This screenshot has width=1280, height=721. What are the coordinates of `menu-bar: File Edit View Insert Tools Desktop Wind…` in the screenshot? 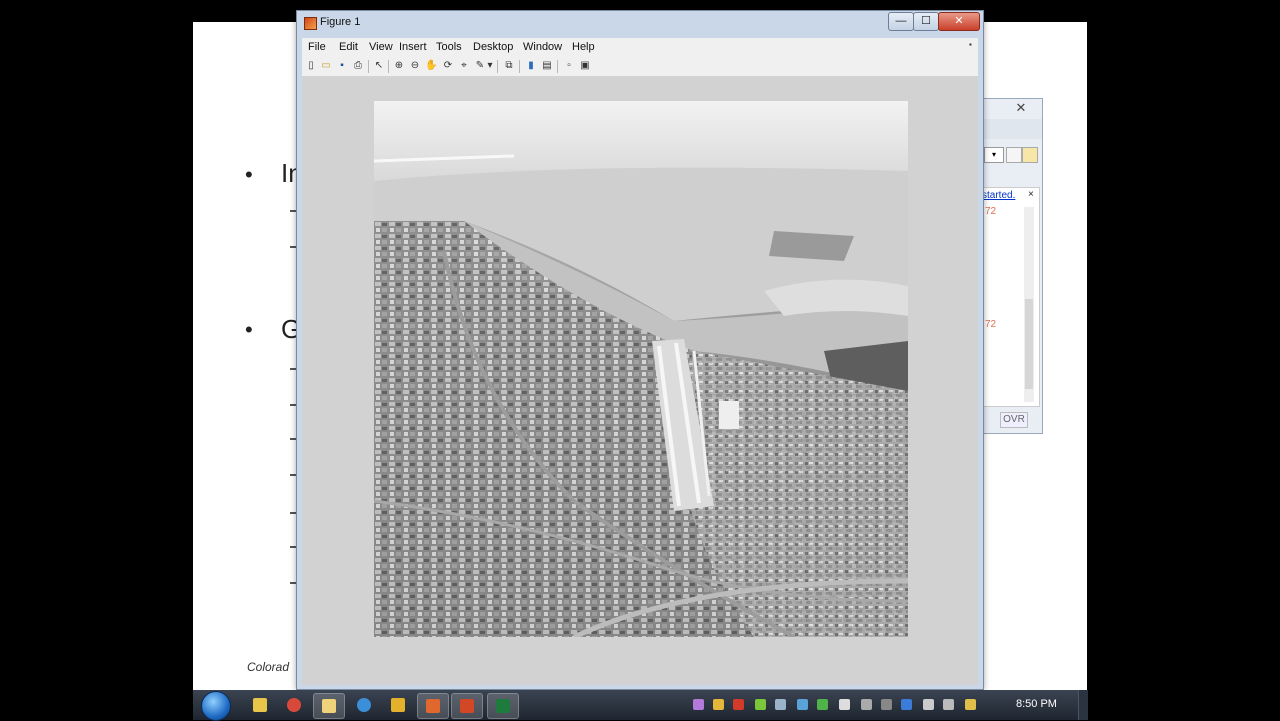 It's located at (640, 48).